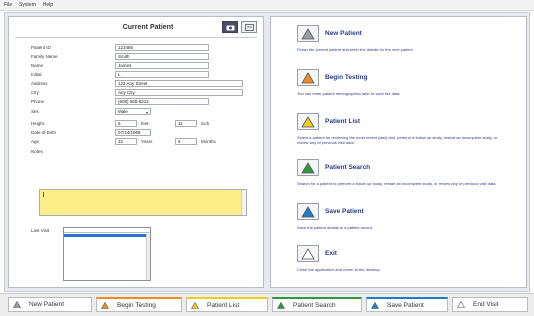 The height and width of the screenshot is (316, 534). Describe the element at coordinates (123, 111) in the screenshot. I see `sex-value: Male` at that location.